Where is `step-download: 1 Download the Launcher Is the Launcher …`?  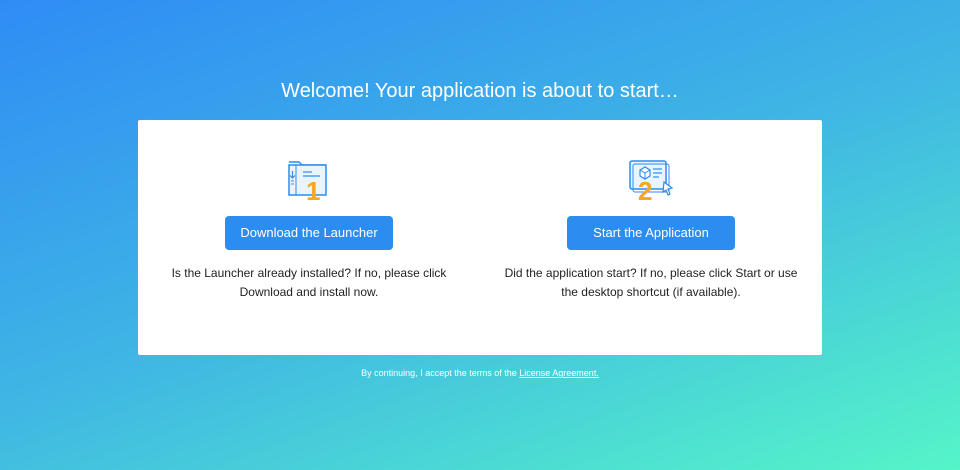 step-download: 1 Download the Launcher Is the Launcher … is located at coordinates (309, 228).